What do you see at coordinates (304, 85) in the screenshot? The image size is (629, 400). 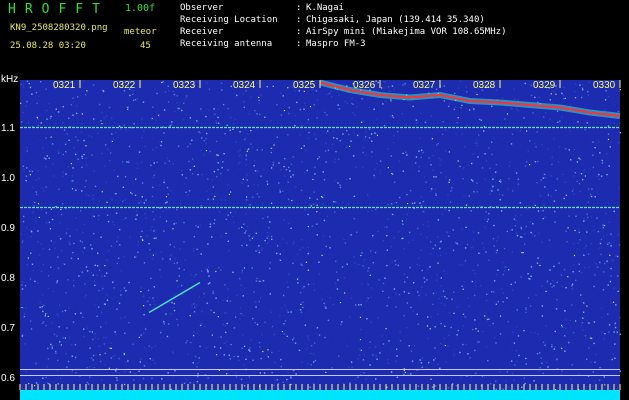 I see `x-tick-label: 0325` at bounding box center [304, 85].